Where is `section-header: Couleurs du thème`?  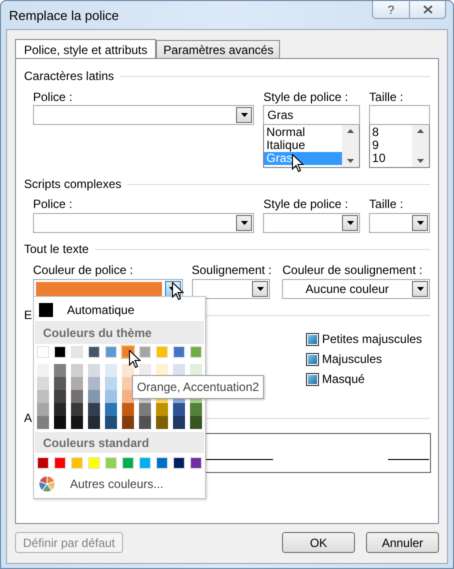 section-header: Couleurs du thème is located at coordinates (119, 332).